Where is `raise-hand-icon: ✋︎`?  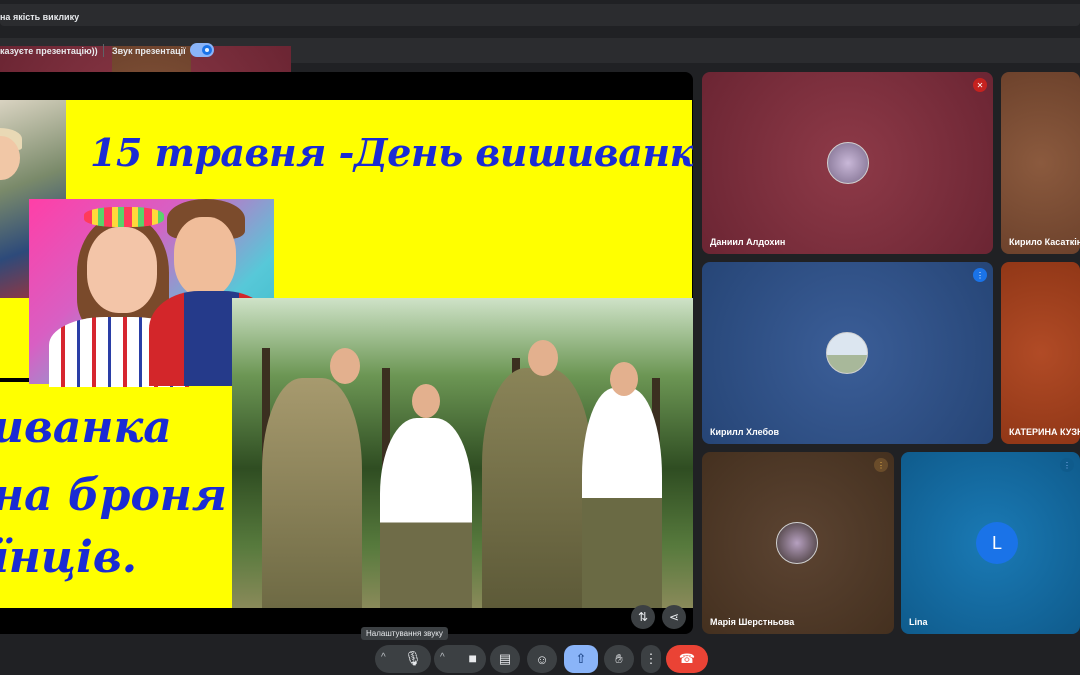 raise-hand-icon: ✋︎ is located at coordinates (619, 658).